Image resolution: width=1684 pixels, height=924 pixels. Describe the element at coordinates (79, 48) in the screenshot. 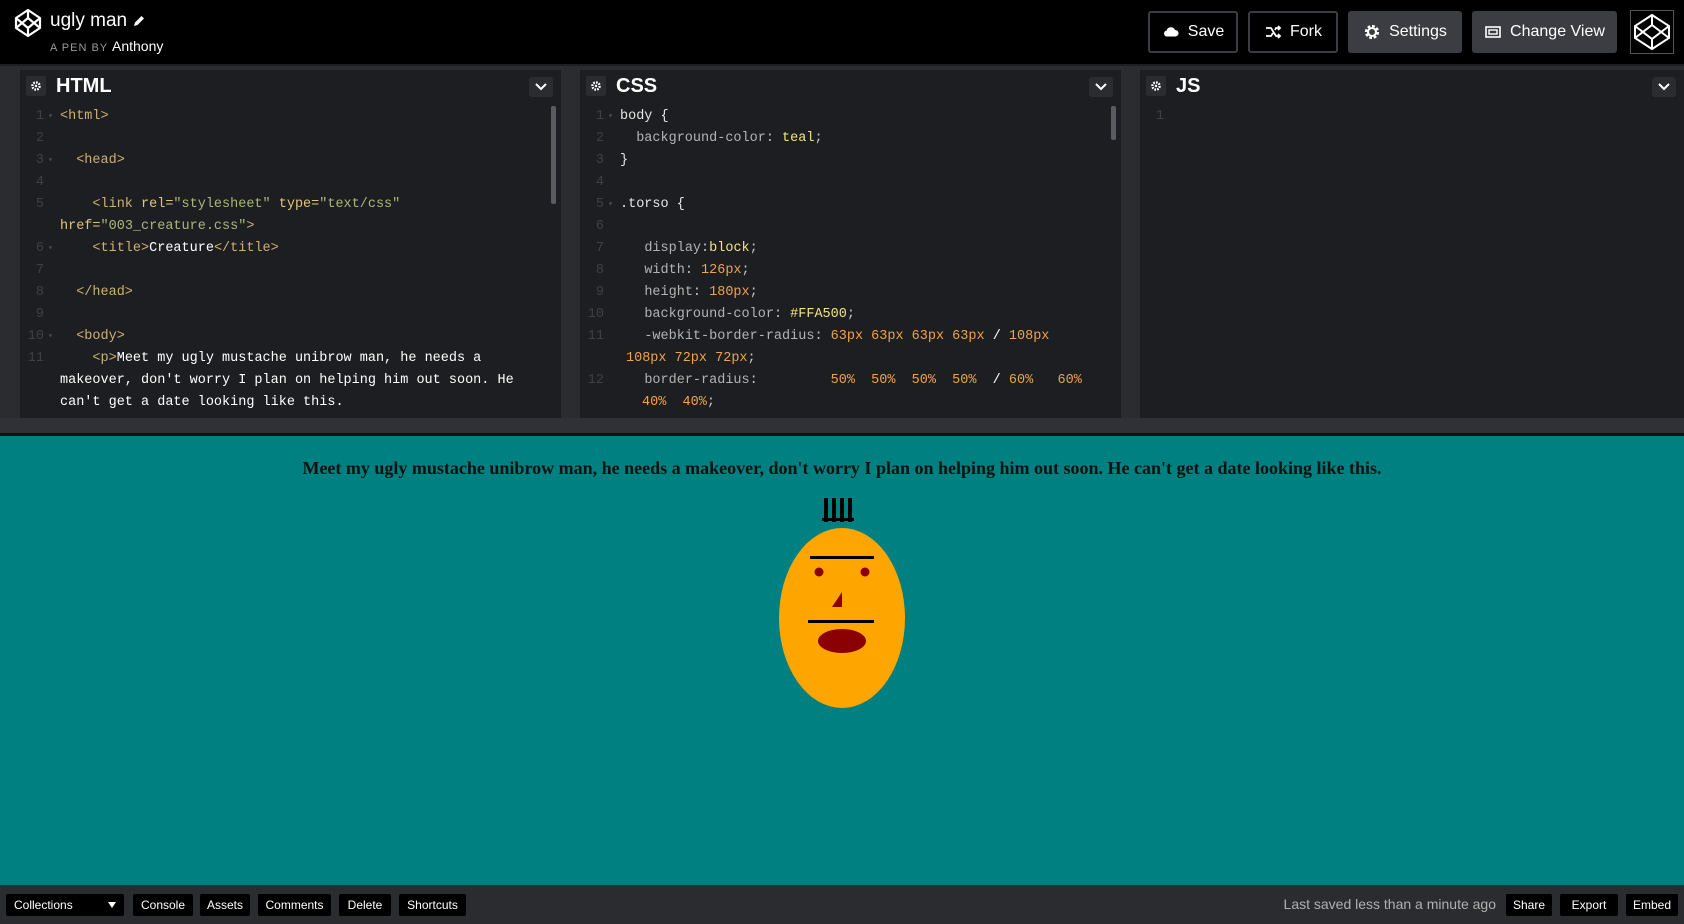

I see `pen-by-prefix: A PEN BY` at that location.